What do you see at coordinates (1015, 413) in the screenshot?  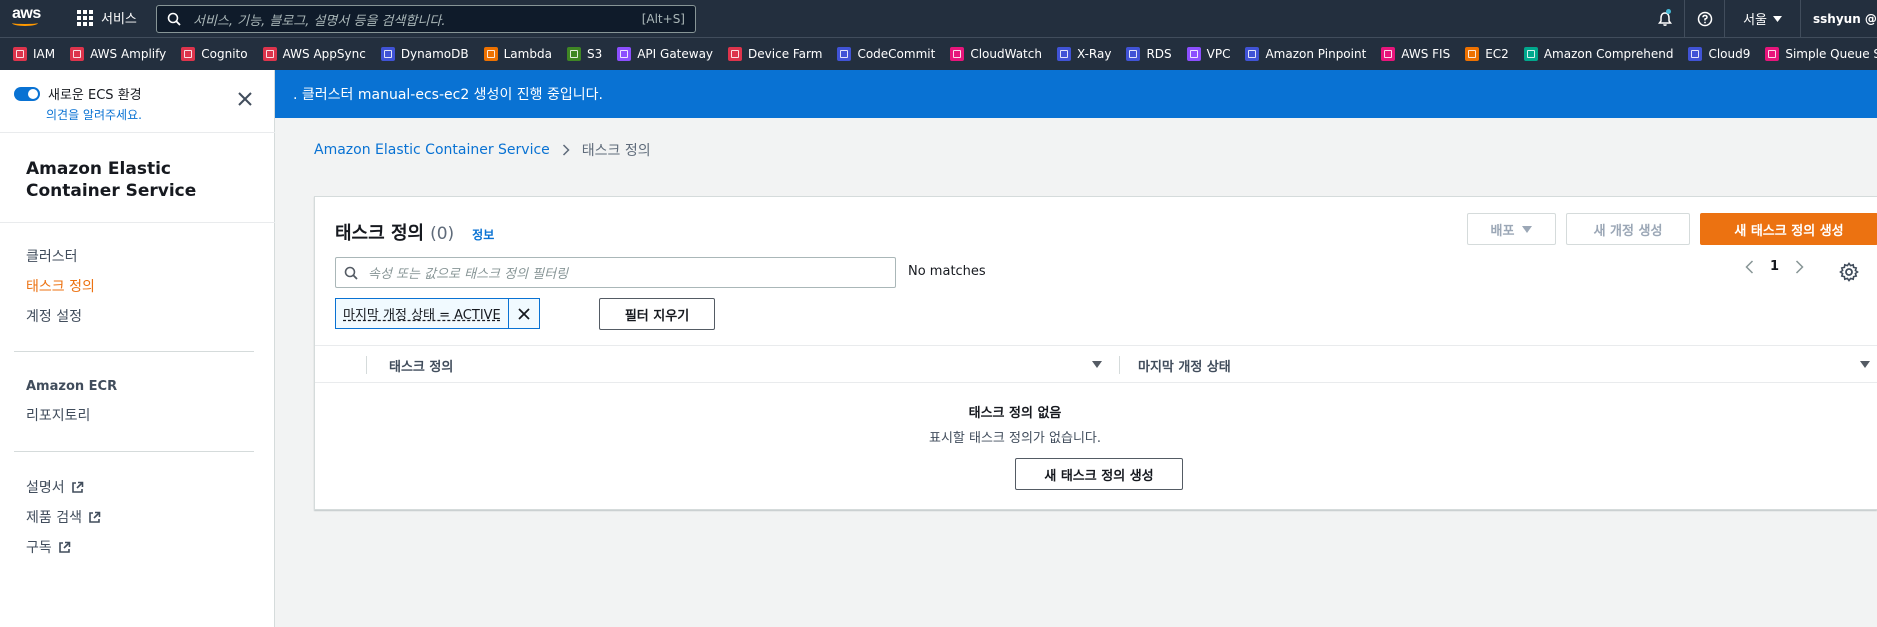 I see `empty-state-title: 태스크 정의 없음` at bounding box center [1015, 413].